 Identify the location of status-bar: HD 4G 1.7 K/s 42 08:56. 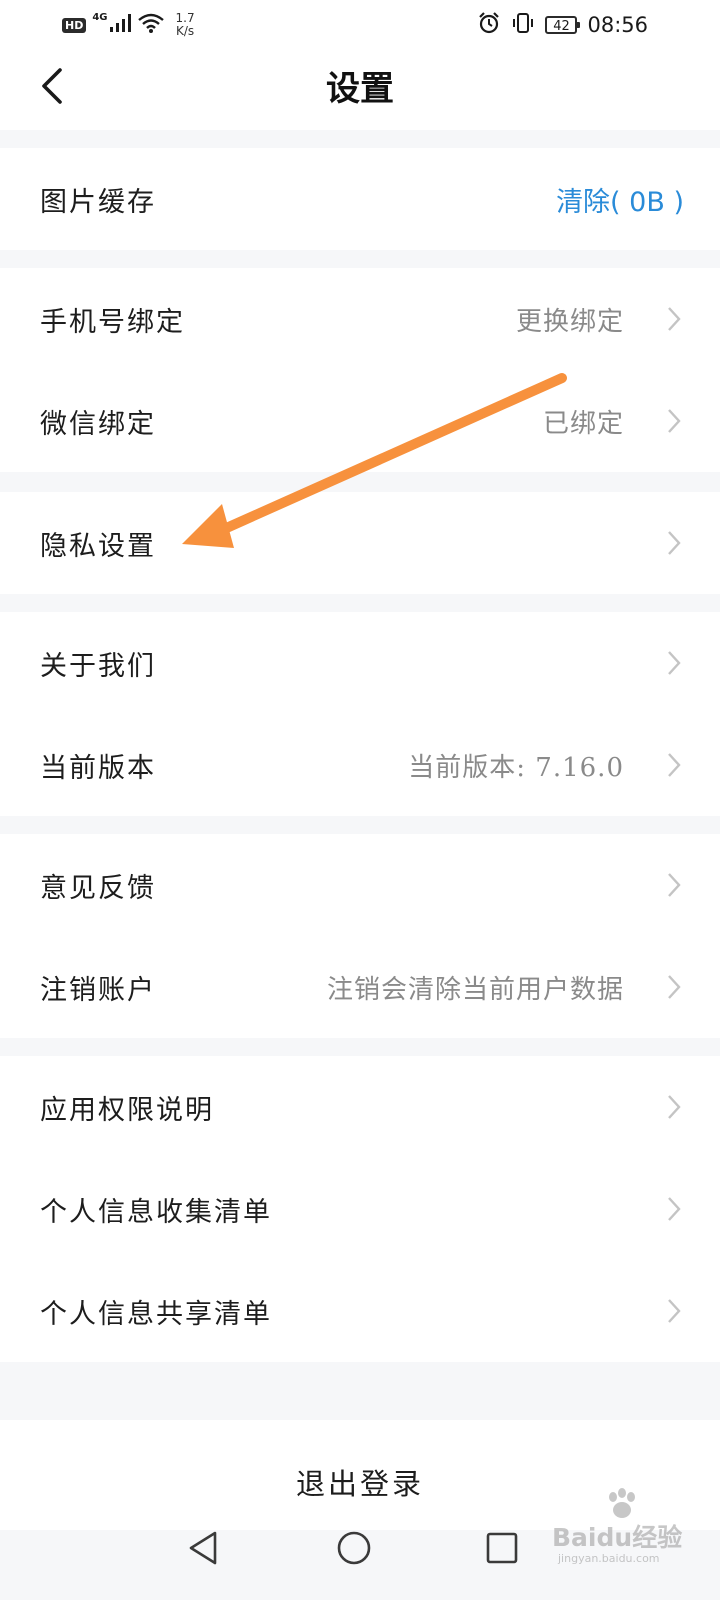
(360, 24).